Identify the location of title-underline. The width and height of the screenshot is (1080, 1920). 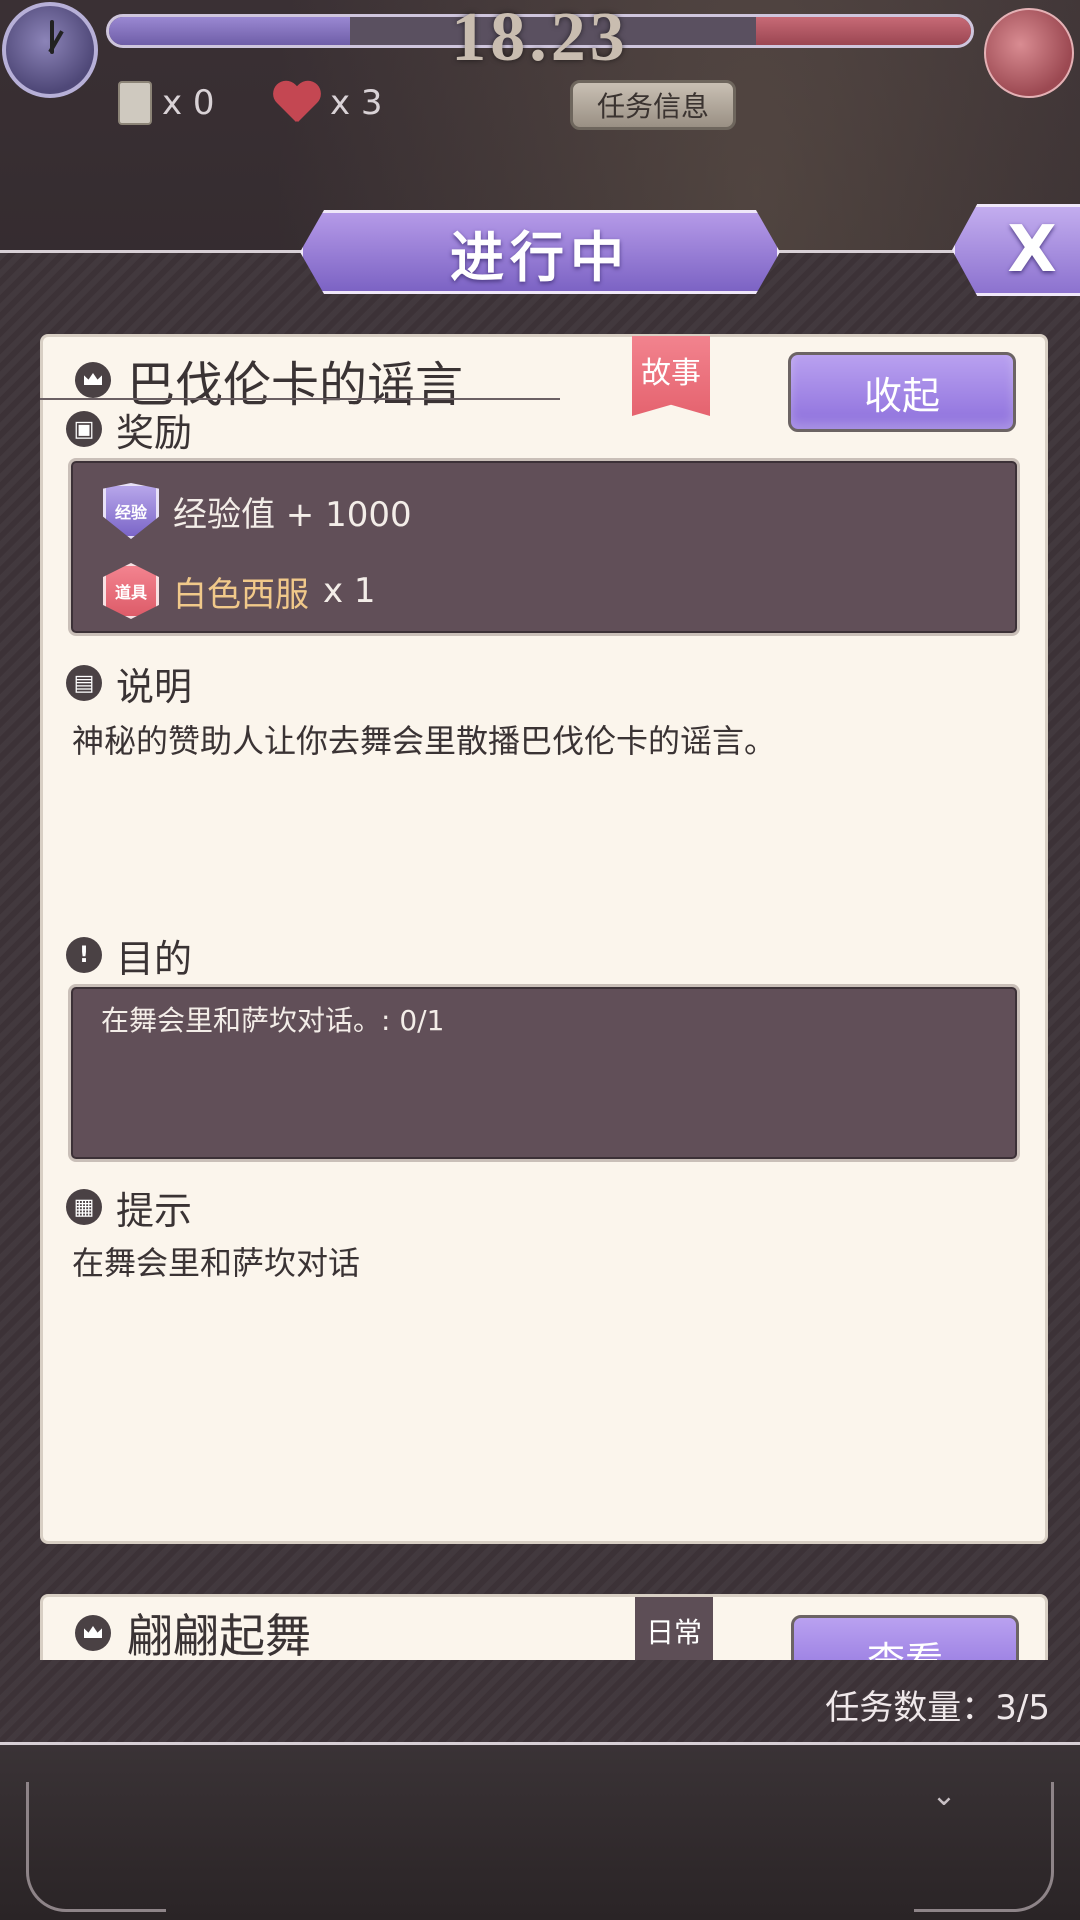
(300, 399).